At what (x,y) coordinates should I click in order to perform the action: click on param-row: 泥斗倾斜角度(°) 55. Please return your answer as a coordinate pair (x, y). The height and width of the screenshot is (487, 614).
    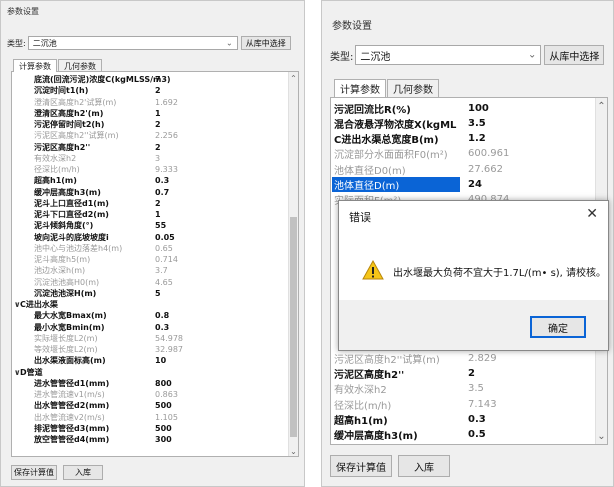
    Looking at the image, I should click on (155, 225).